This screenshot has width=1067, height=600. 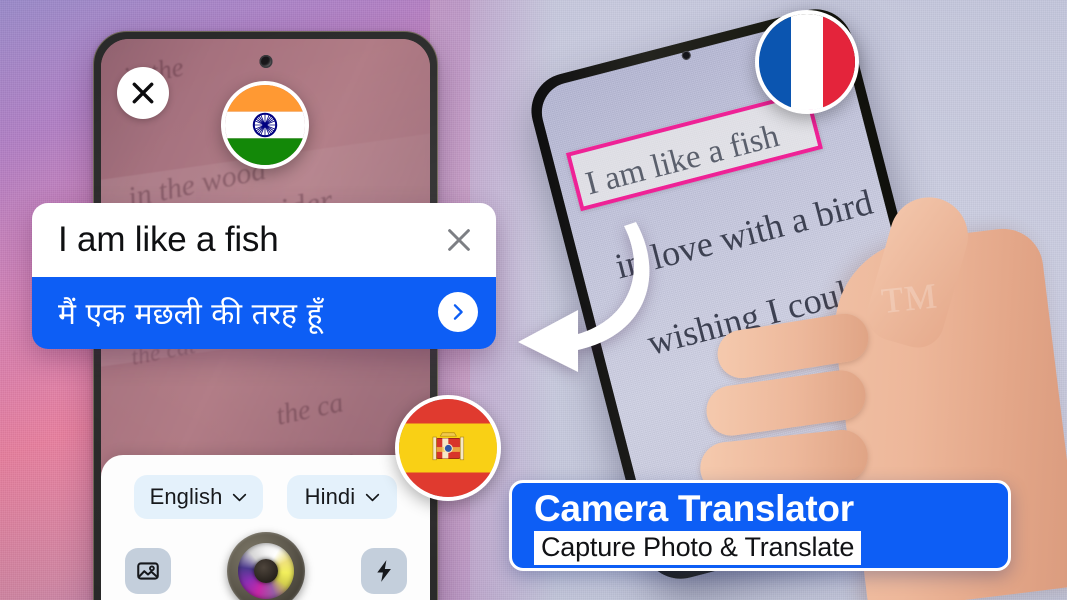 I want to click on flash-icon, so click(x=383, y=571).